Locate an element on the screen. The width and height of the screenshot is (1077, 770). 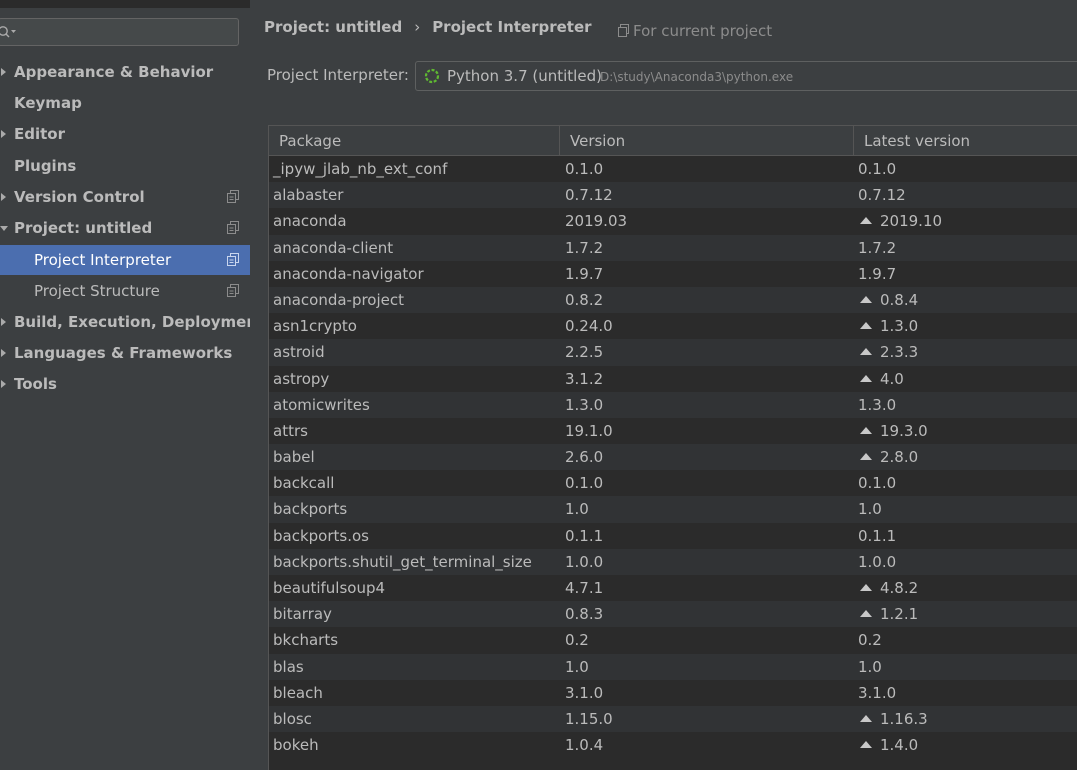
latest-version-cell: 2.8.0 is located at coordinates (888, 457).